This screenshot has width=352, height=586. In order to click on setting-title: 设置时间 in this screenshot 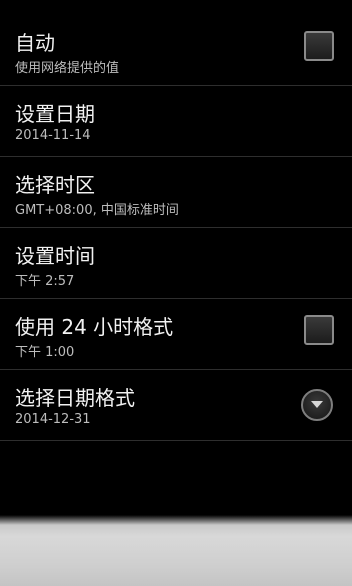, I will do `click(55, 256)`.